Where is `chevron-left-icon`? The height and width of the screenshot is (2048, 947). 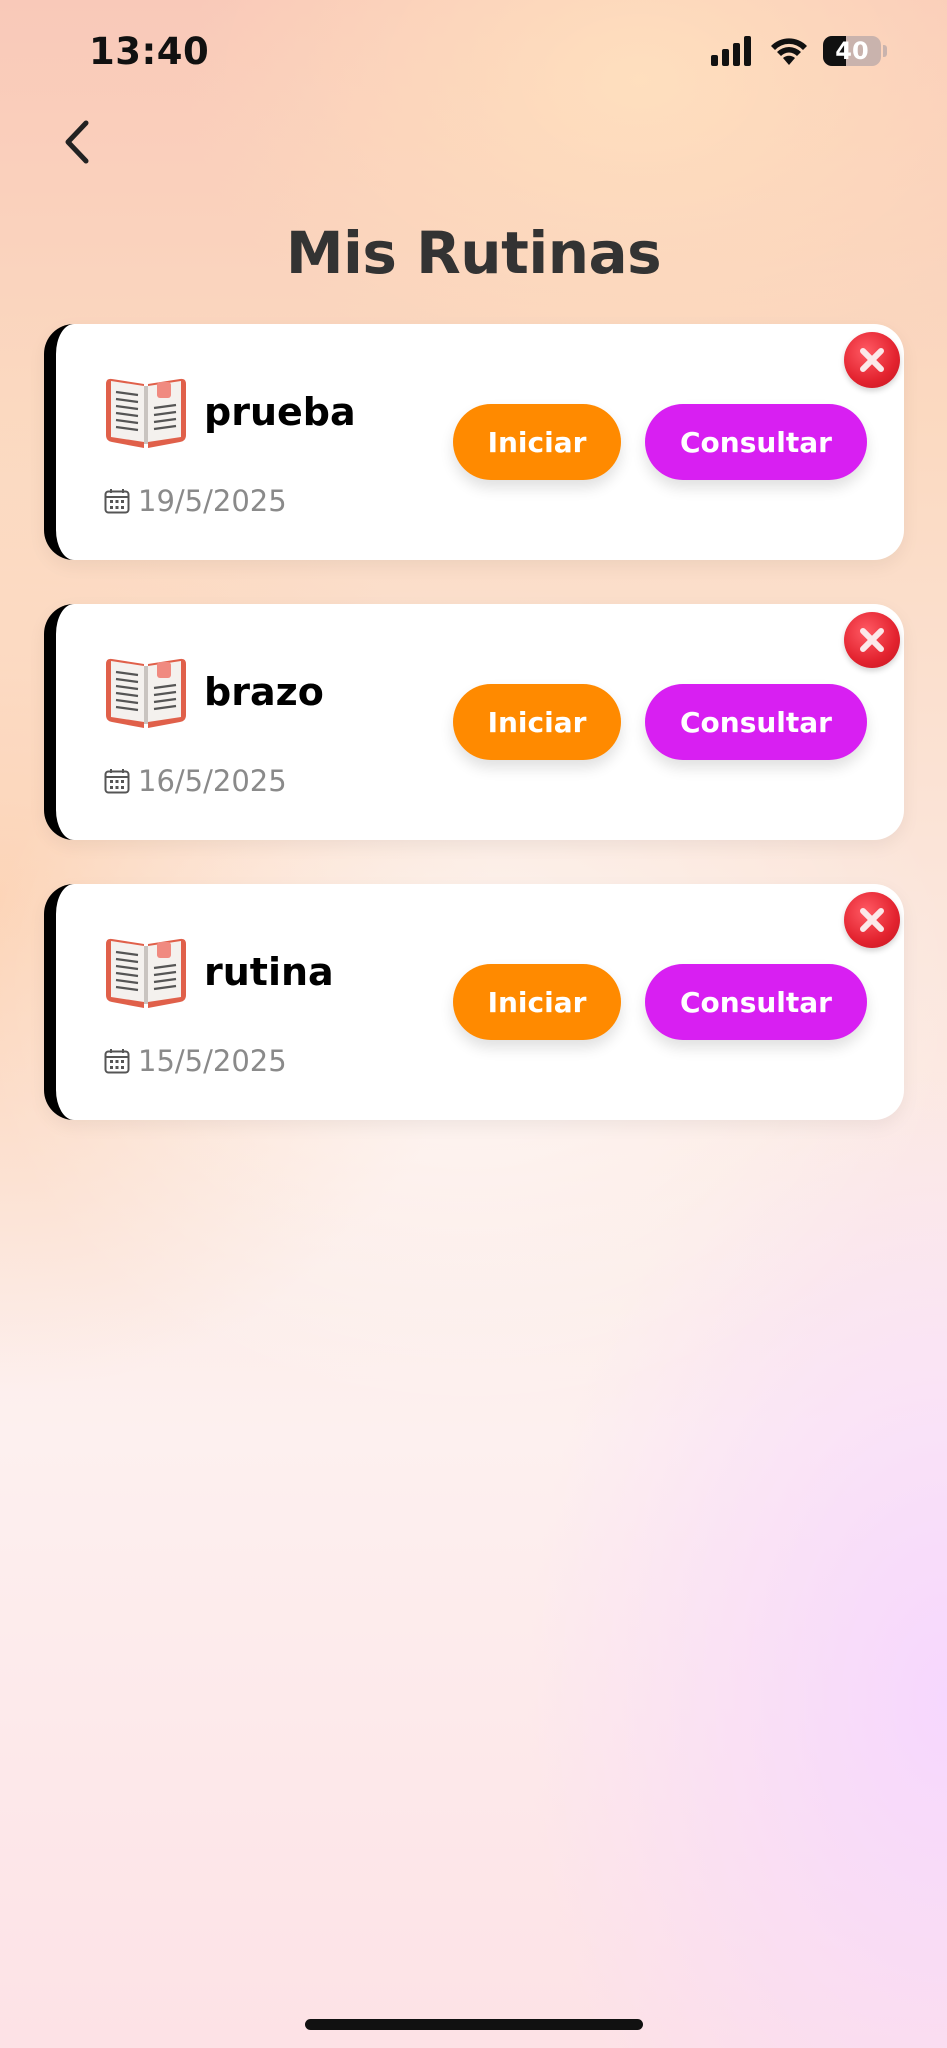
chevron-left-icon is located at coordinates (77, 142).